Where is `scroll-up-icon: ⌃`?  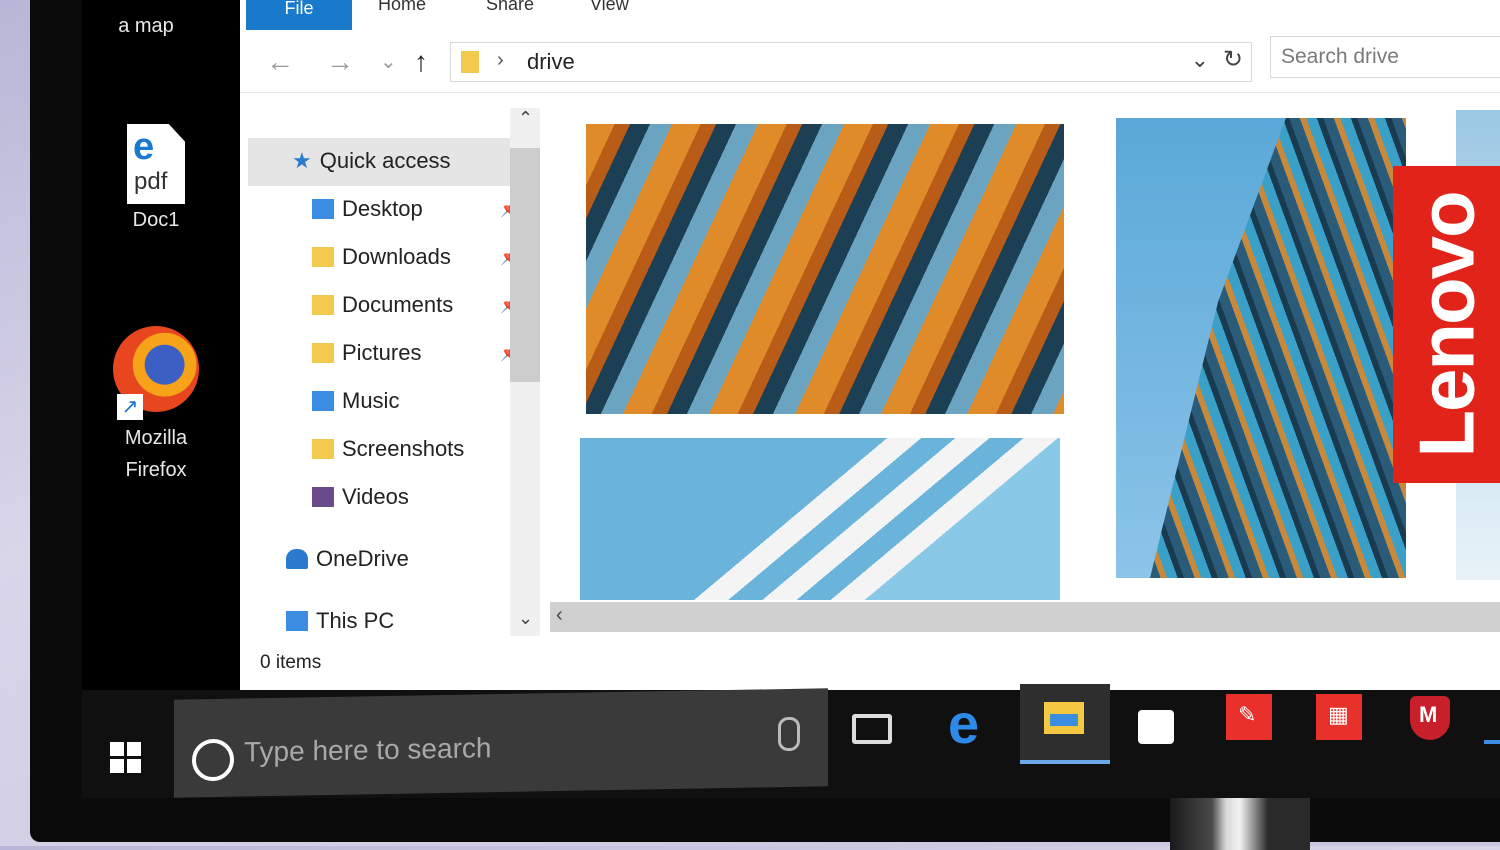
scroll-up-icon: ⌃ is located at coordinates (525, 118).